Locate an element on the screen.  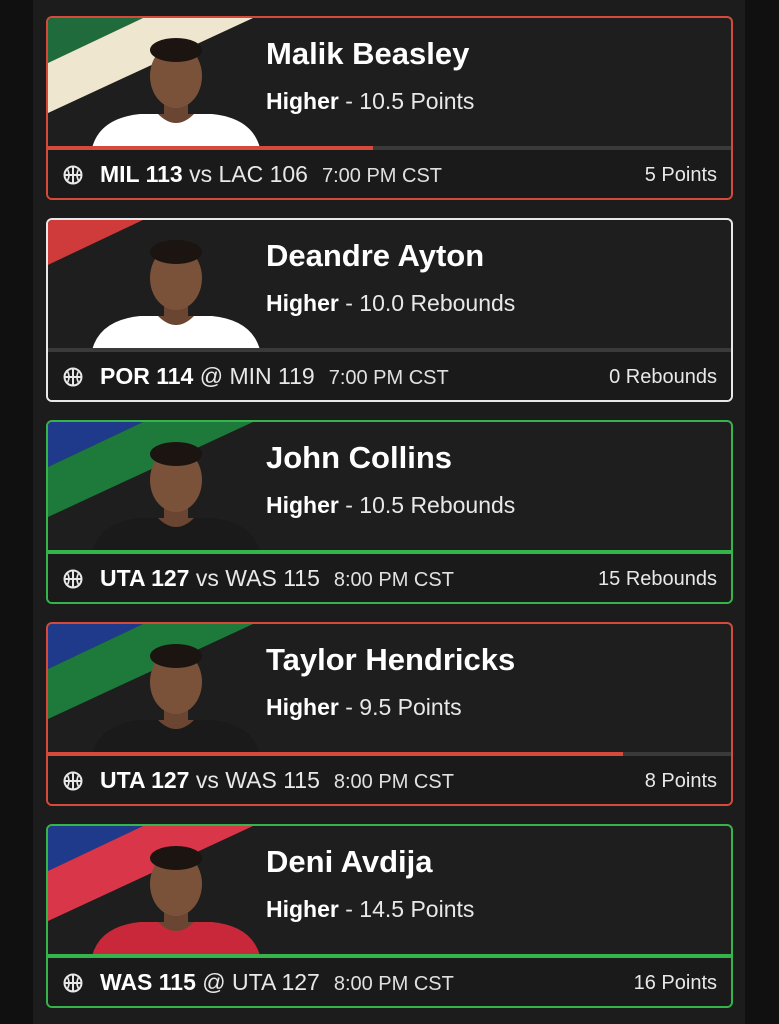
pick-line: Higher - 14.5 Points is located at coordinates (370, 909).